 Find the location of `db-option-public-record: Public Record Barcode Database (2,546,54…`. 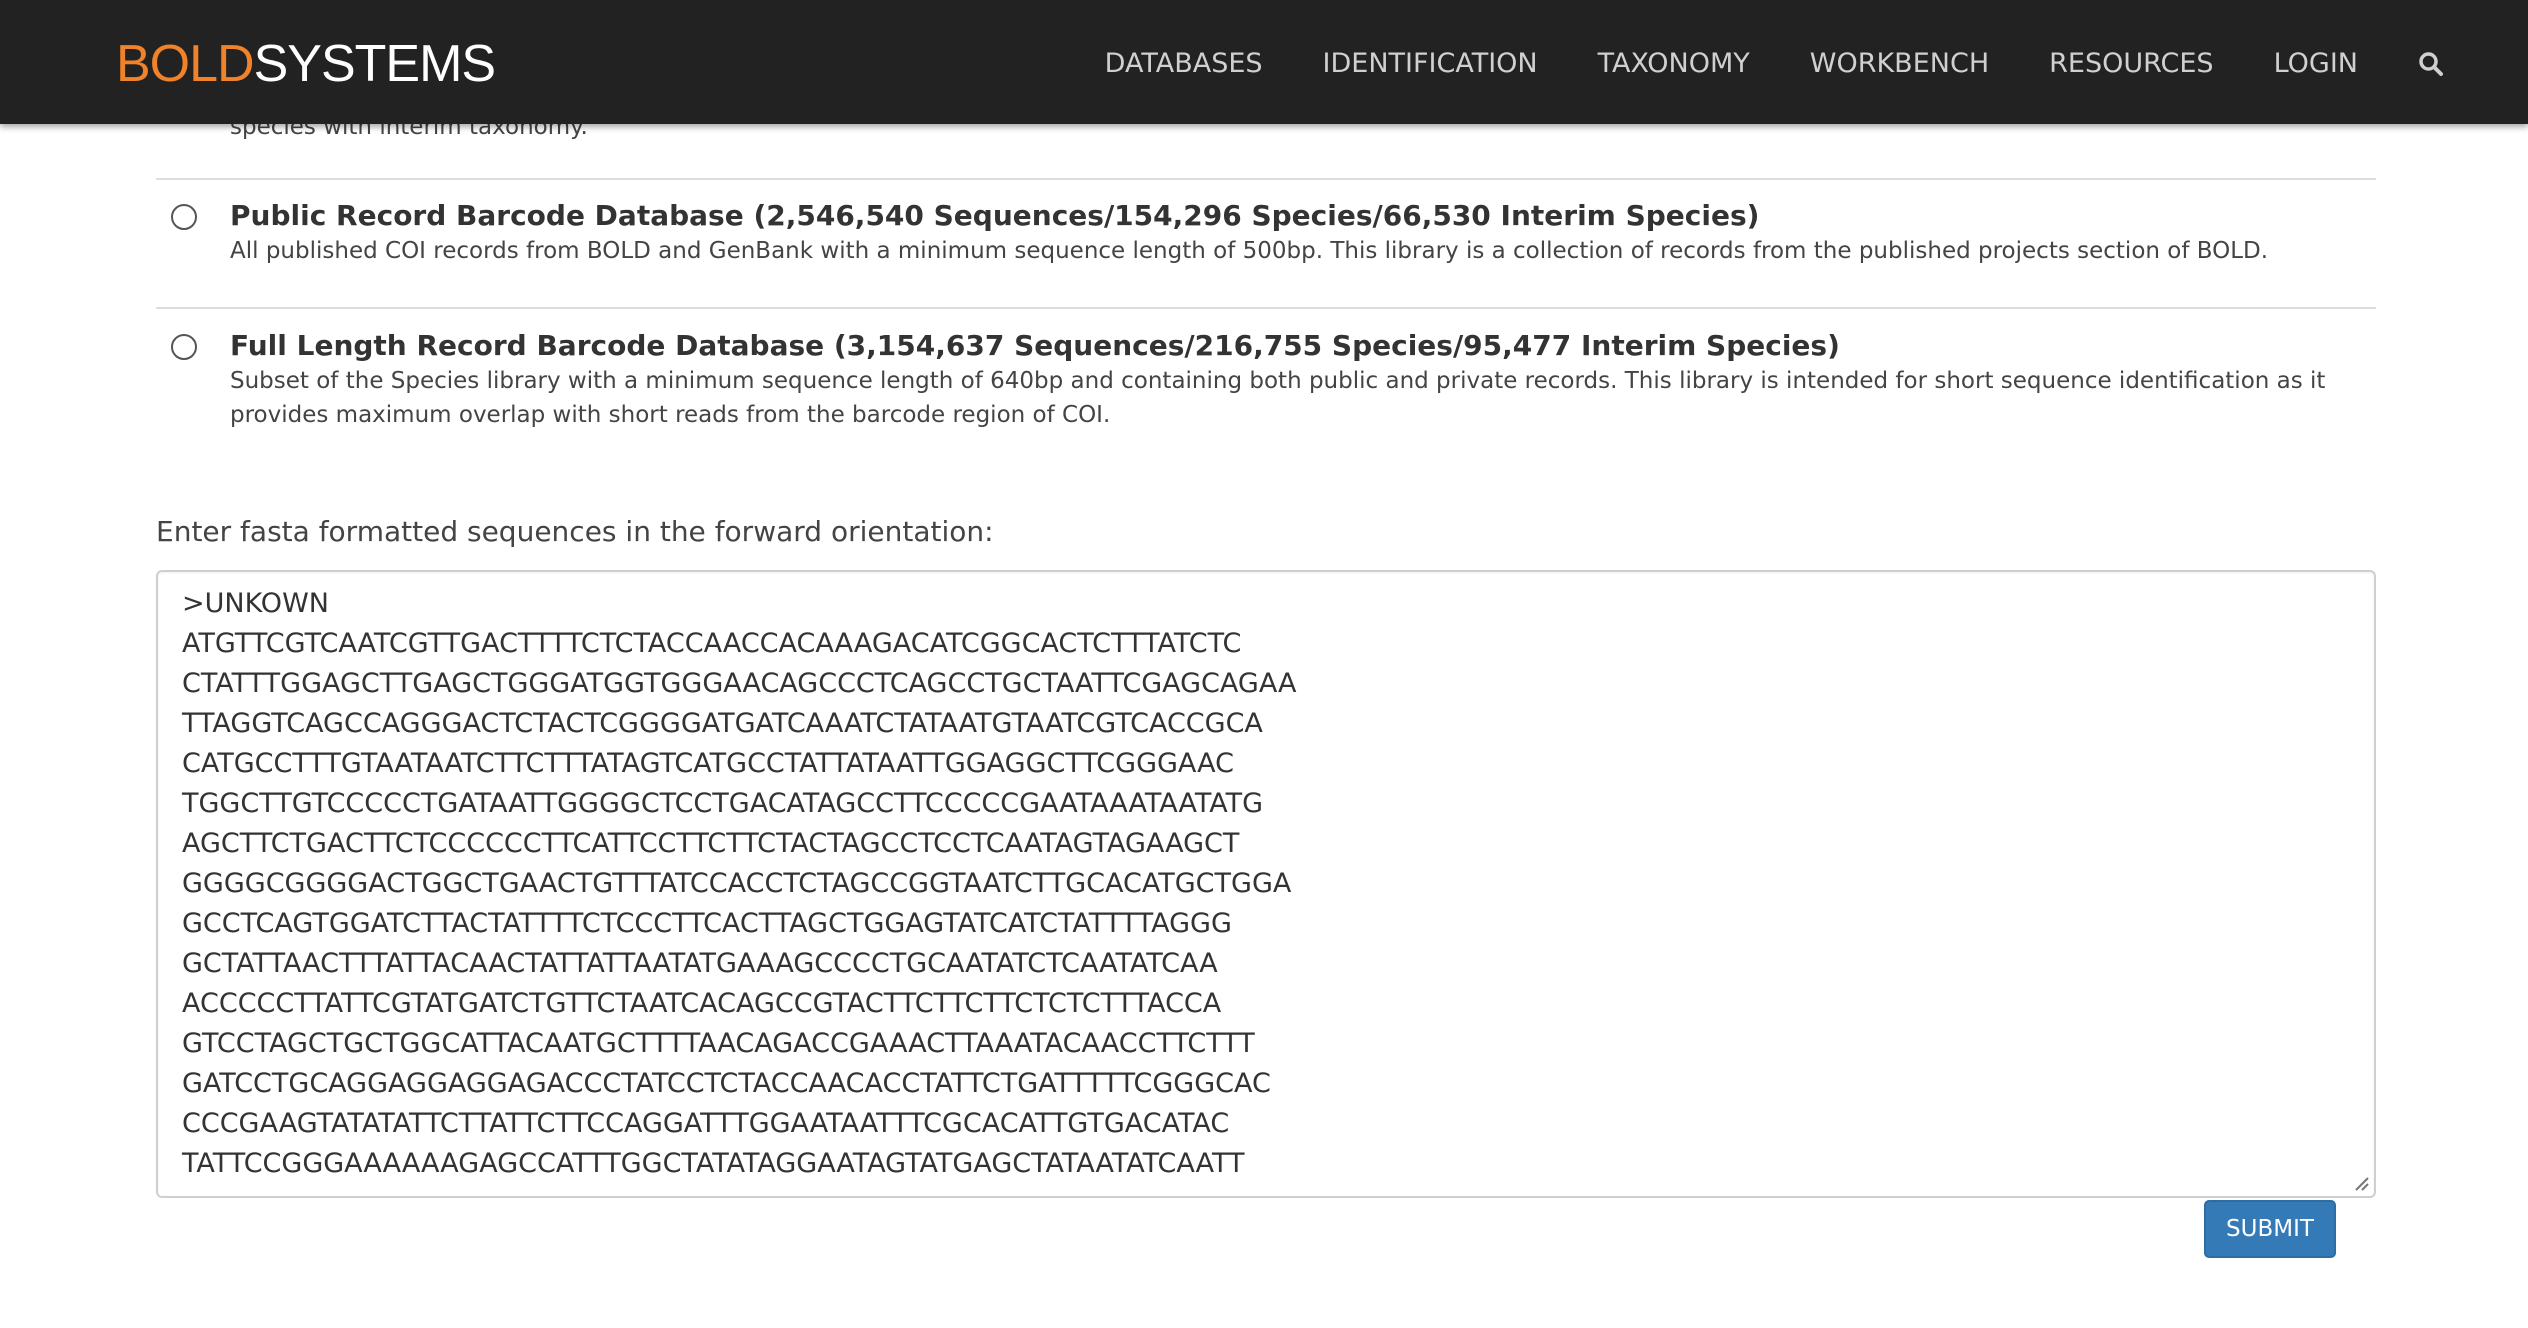

db-option-public-record: Public Record Barcode Database (2,546,54… is located at coordinates (1266, 243).